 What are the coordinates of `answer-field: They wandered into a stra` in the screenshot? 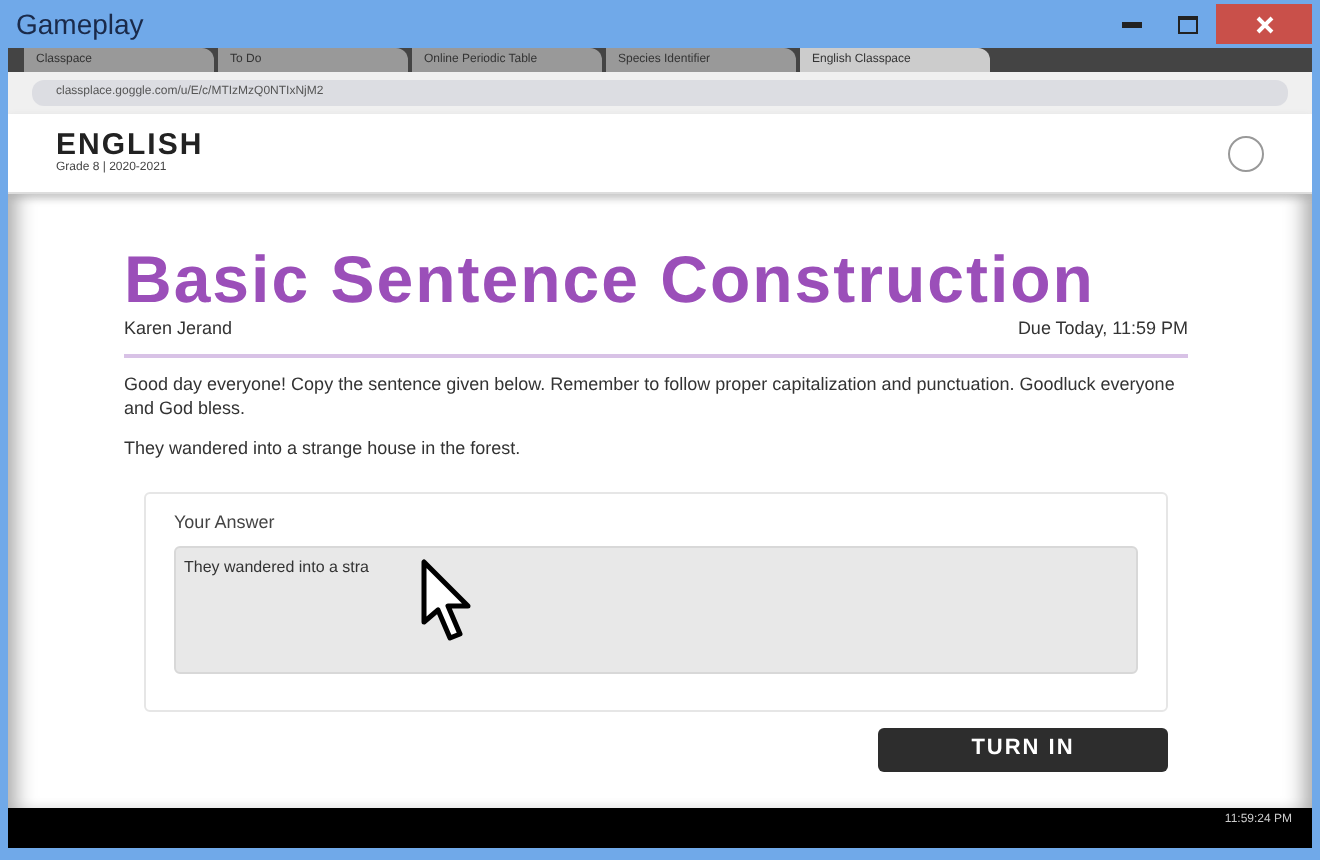 It's located at (656, 609).